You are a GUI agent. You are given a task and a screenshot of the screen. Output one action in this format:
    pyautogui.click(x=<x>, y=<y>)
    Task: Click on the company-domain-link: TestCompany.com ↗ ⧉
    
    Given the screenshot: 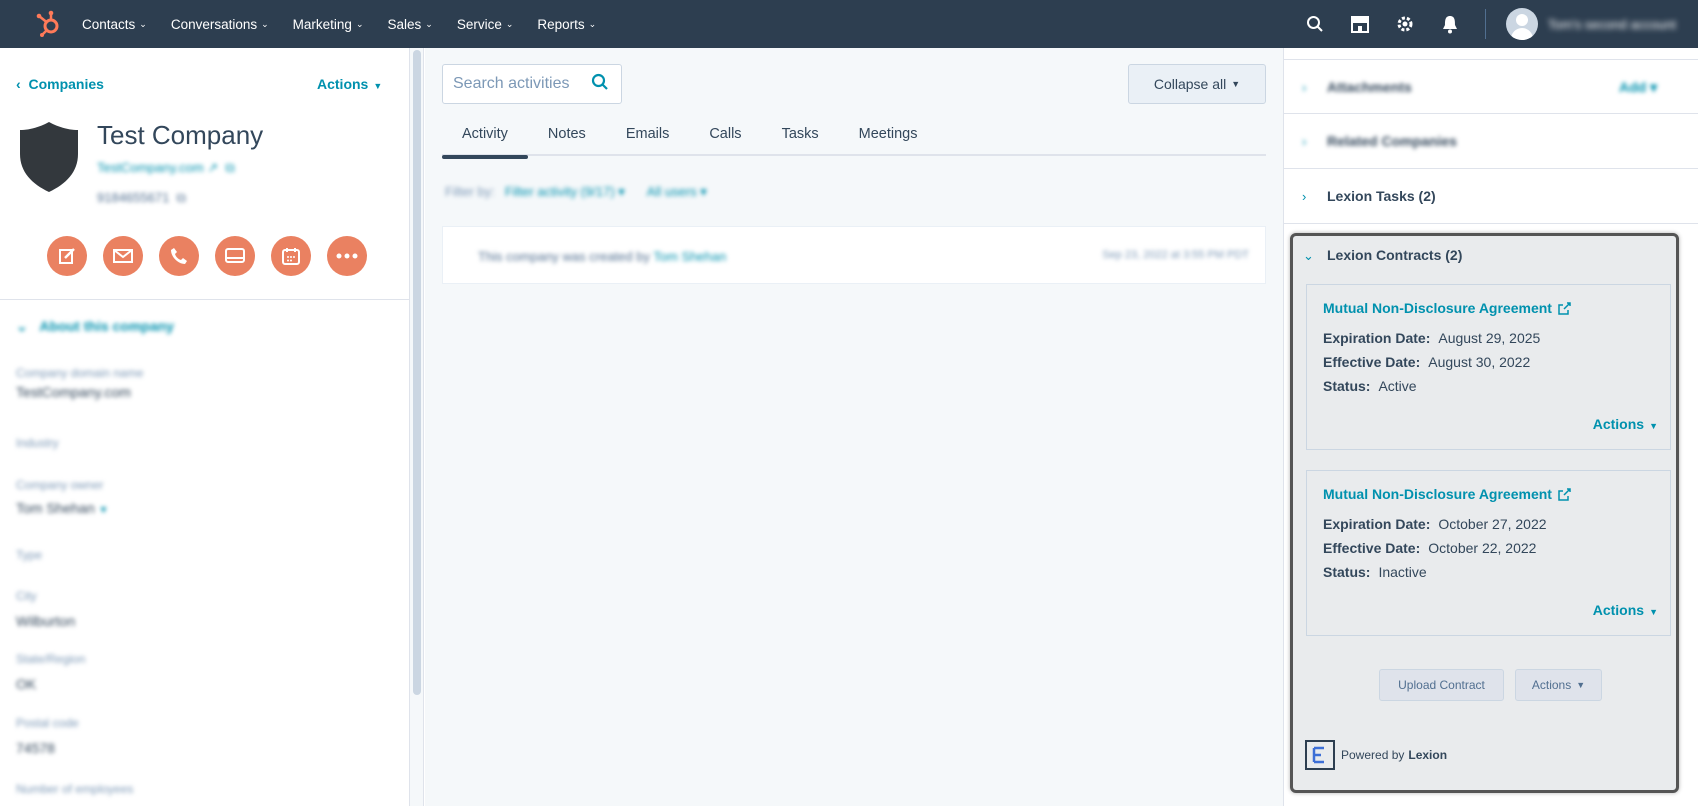 What is the action you would take?
    pyautogui.click(x=166, y=168)
    